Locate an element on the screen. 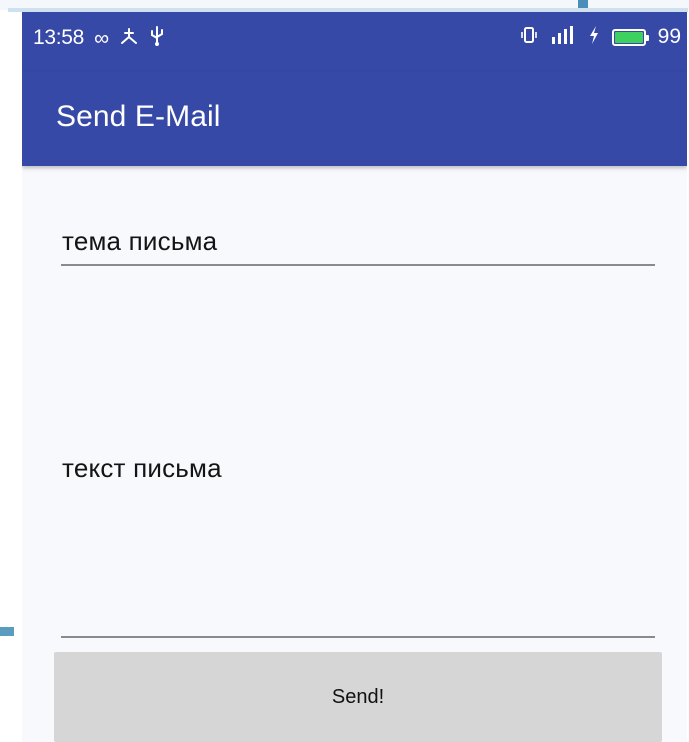 The image size is (689, 742). battery-fill is located at coordinates (629, 37).